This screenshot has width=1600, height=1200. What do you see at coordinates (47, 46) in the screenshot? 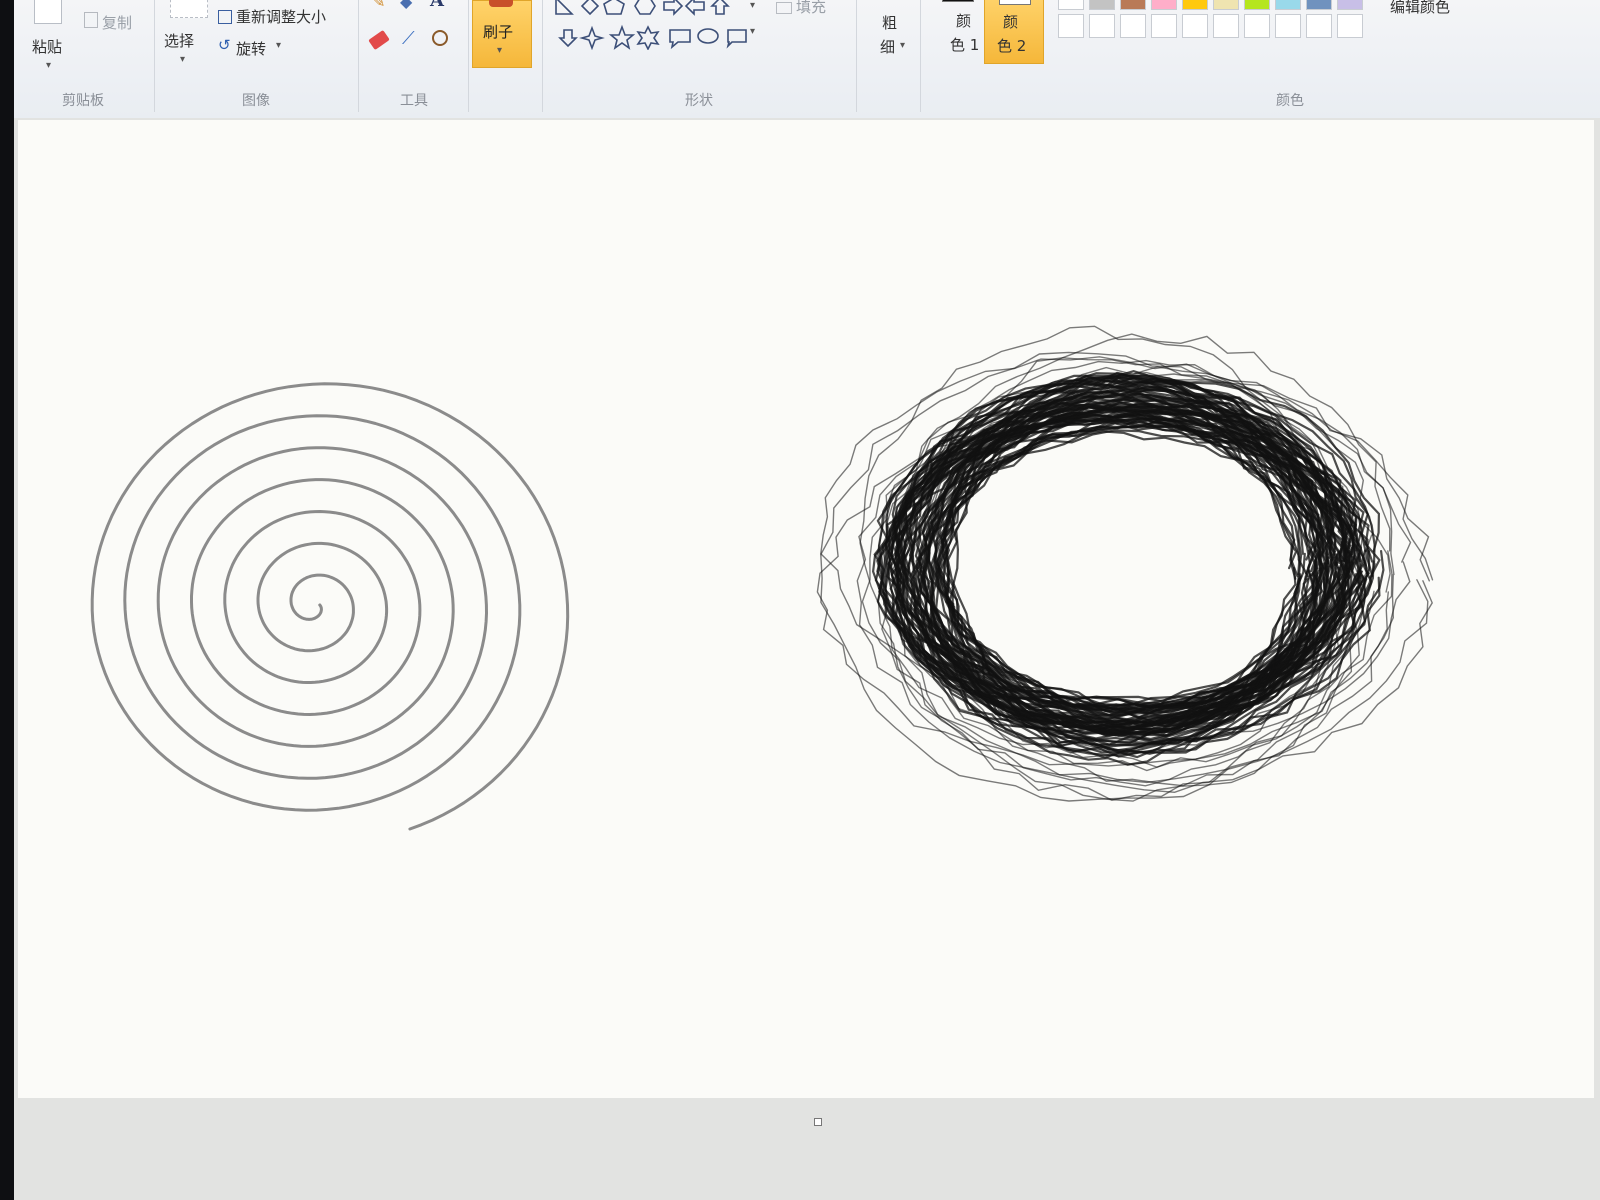
I see `paste-button: 粘贴` at bounding box center [47, 46].